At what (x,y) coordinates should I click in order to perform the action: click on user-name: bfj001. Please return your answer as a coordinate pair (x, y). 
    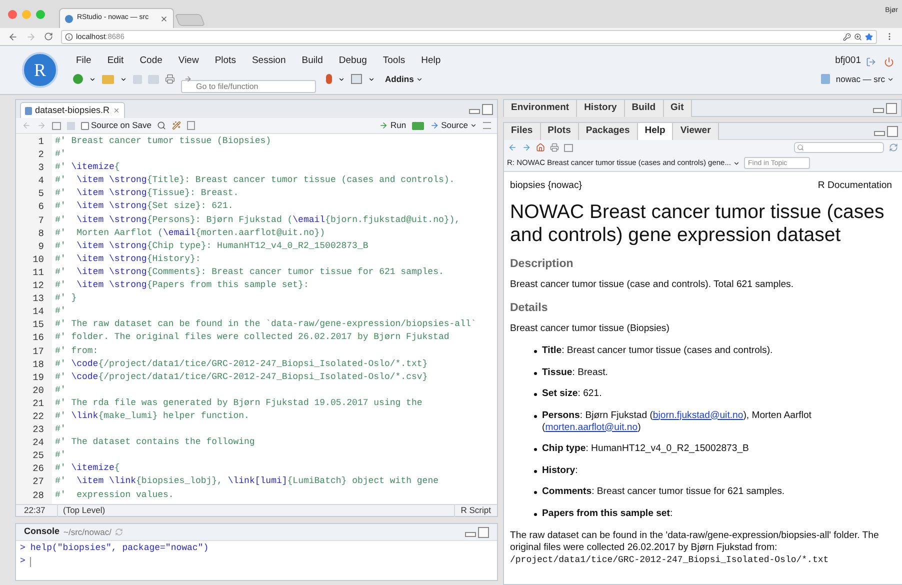
    Looking at the image, I should click on (848, 61).